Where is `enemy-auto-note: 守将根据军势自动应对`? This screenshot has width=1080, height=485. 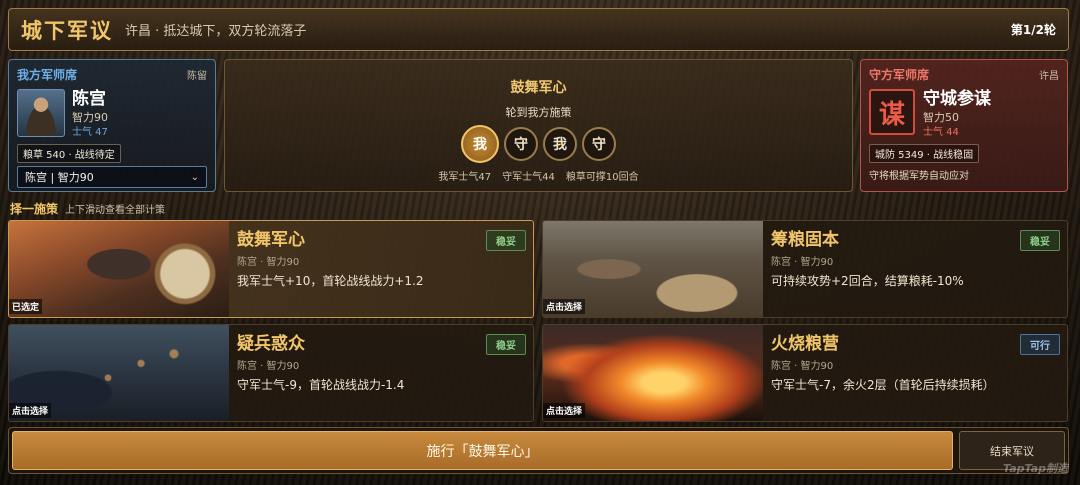 enemy-auto-note: 守将根据军势自动应对 is located at coordinates (919, 176).